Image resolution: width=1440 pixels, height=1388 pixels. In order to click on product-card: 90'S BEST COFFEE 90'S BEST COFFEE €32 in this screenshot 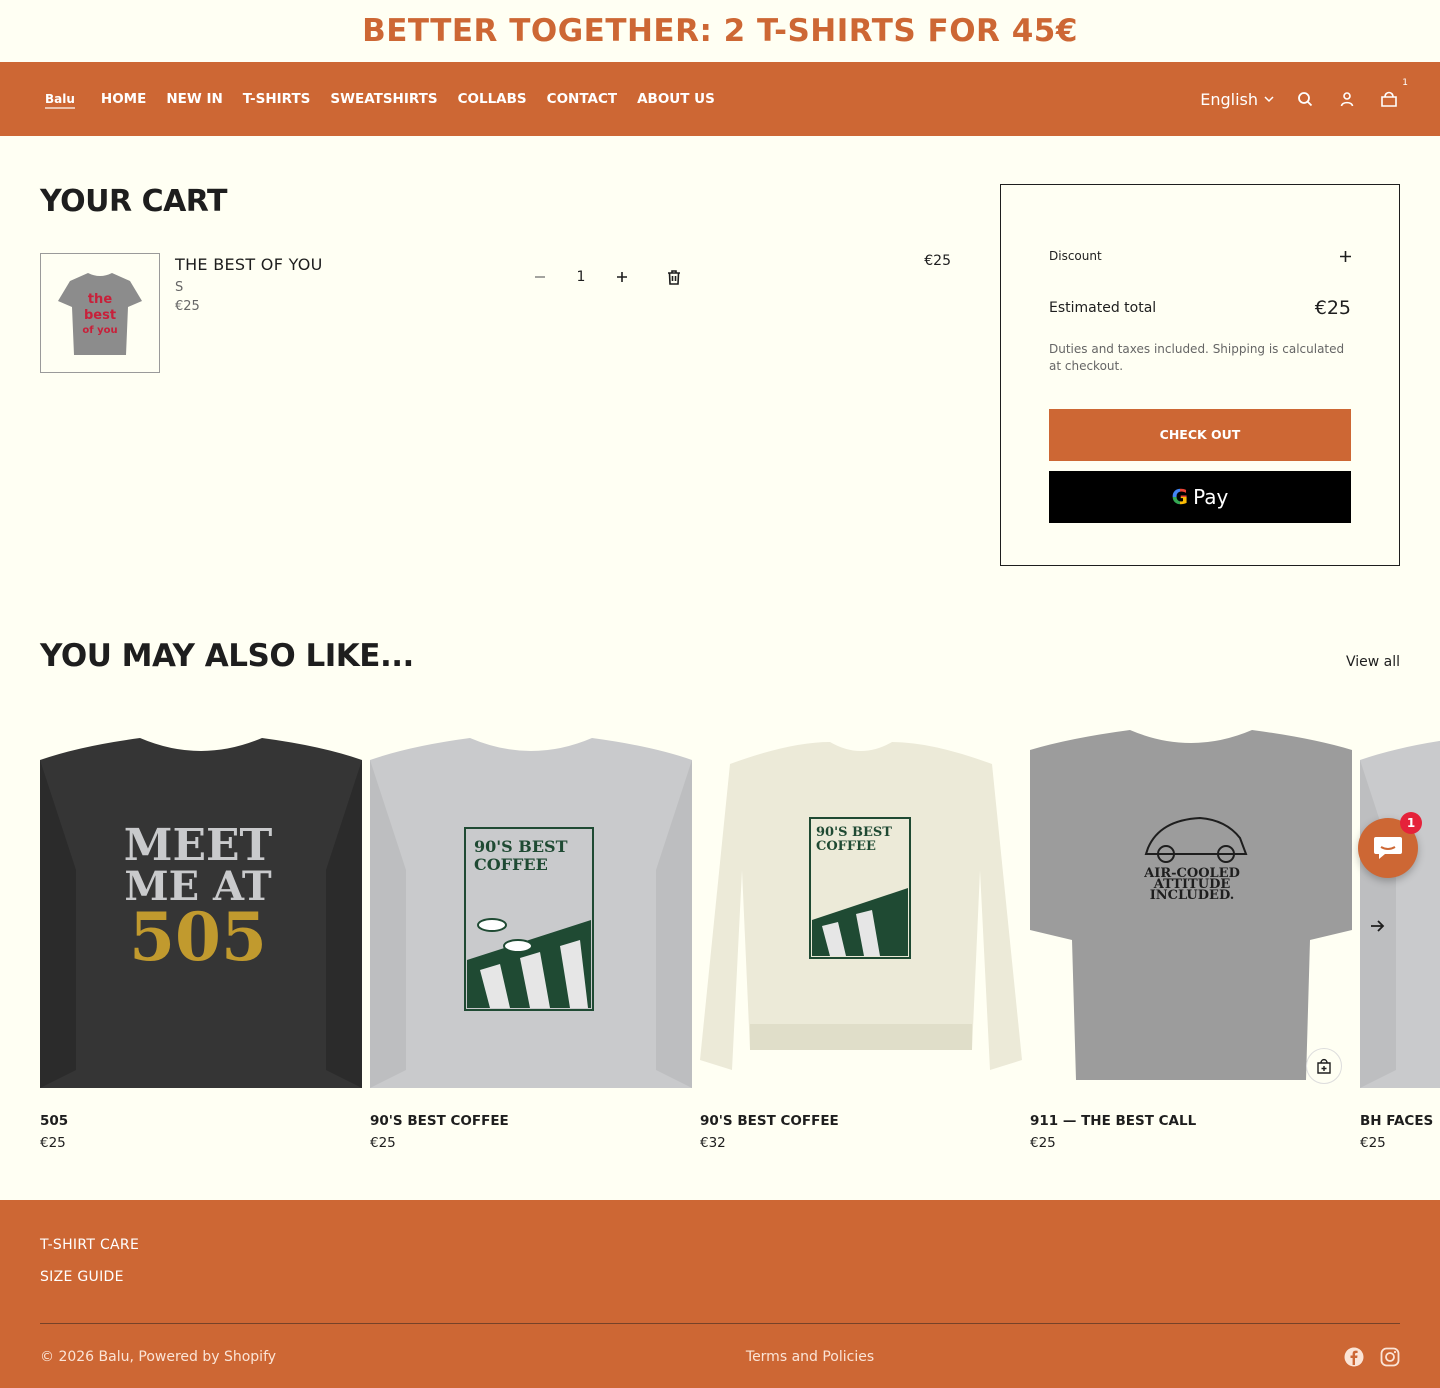, I will do `click(861, 935)`.